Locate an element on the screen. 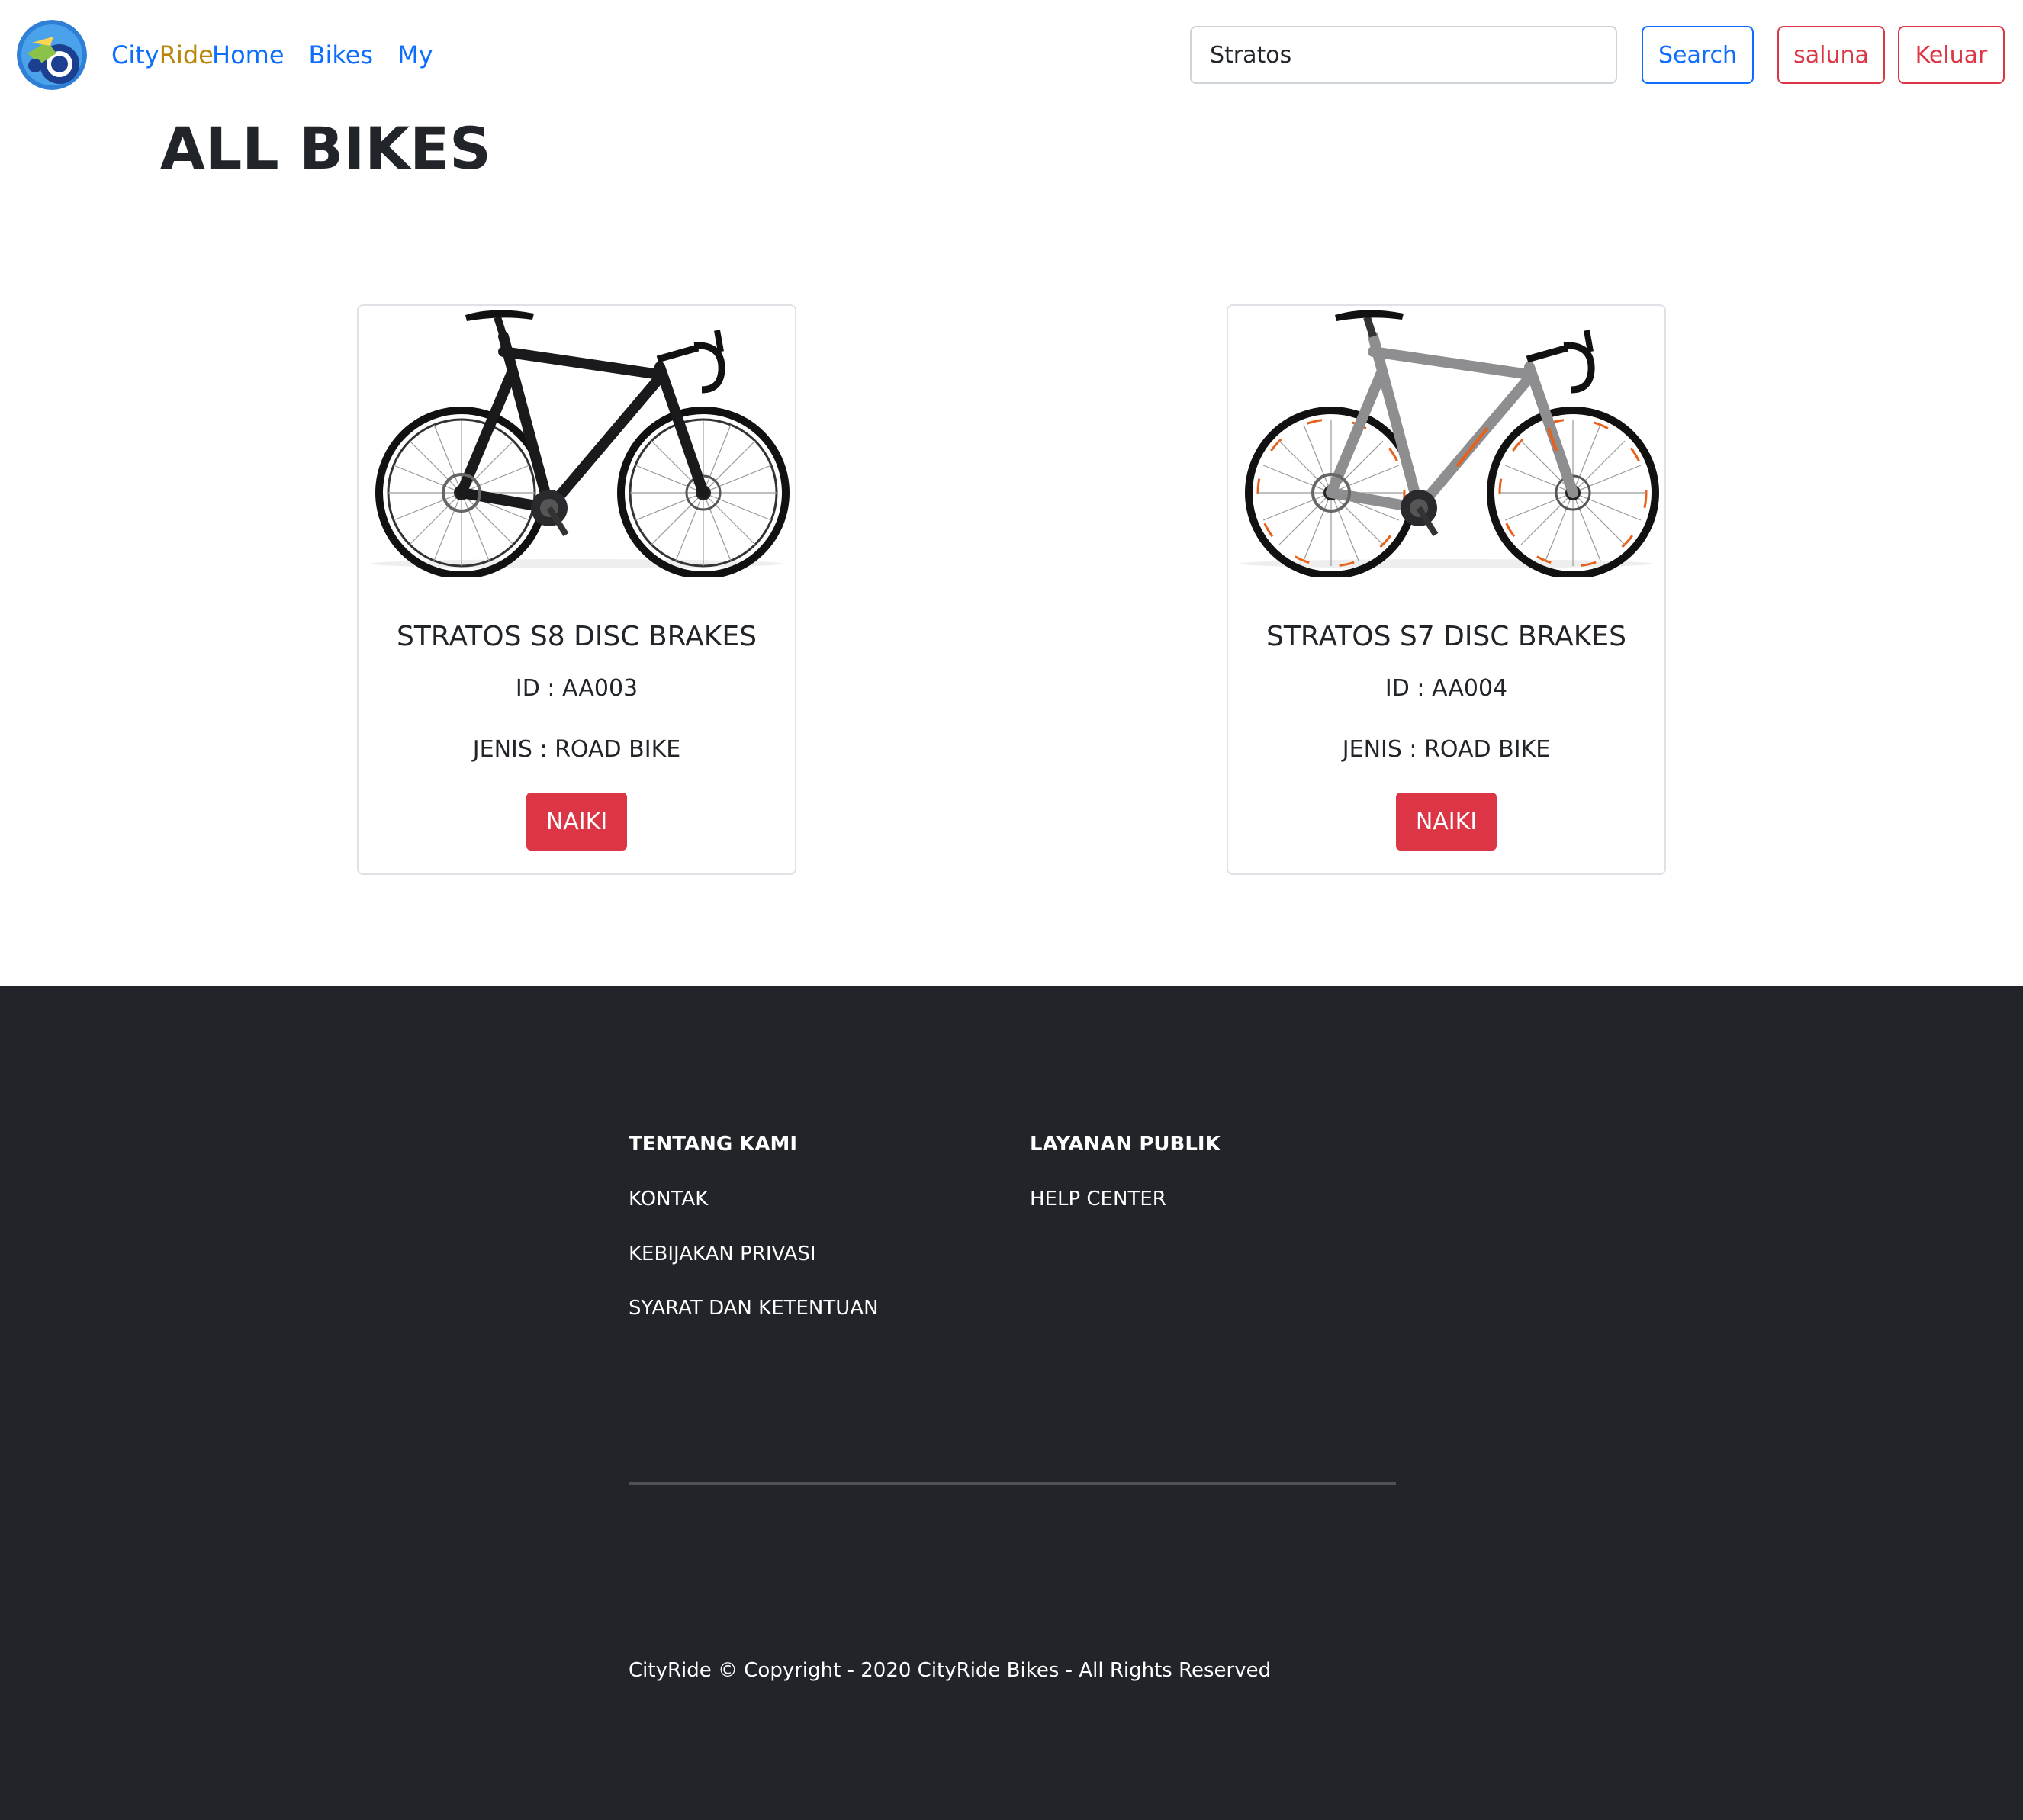 The image size is (2023, 1820). footer-link-privacy: KEBIJAKAN PRIVASI is located at coordinates (722, 1254).